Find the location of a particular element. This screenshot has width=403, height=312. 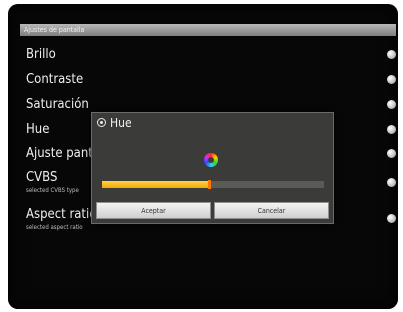

menu-item-label: Aspect ratio is located at coordinates (61, 214).